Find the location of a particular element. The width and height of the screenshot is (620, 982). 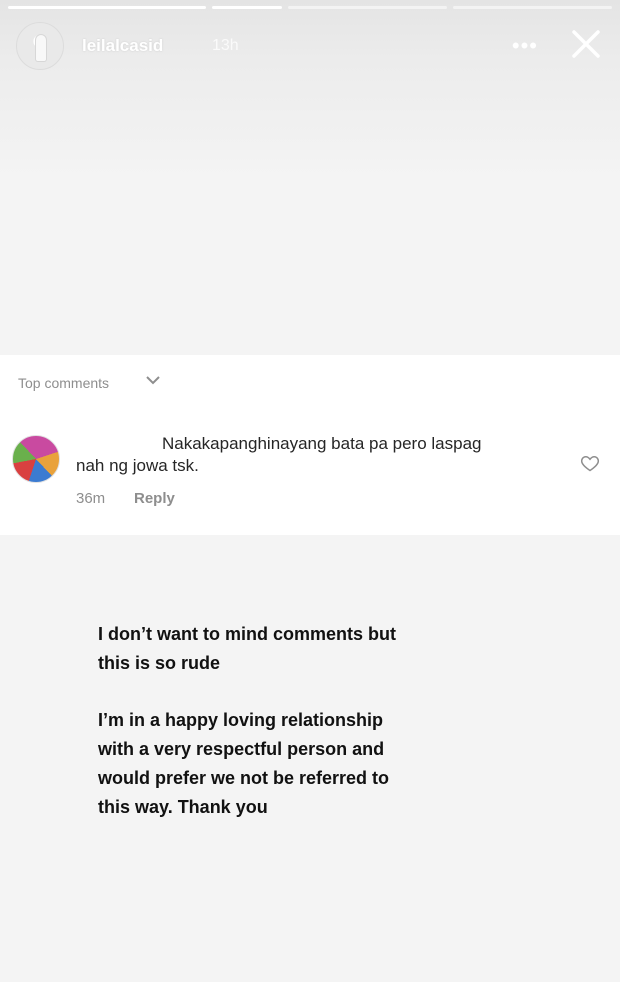

comment-time: 36m is located at coordinates (91, 498).